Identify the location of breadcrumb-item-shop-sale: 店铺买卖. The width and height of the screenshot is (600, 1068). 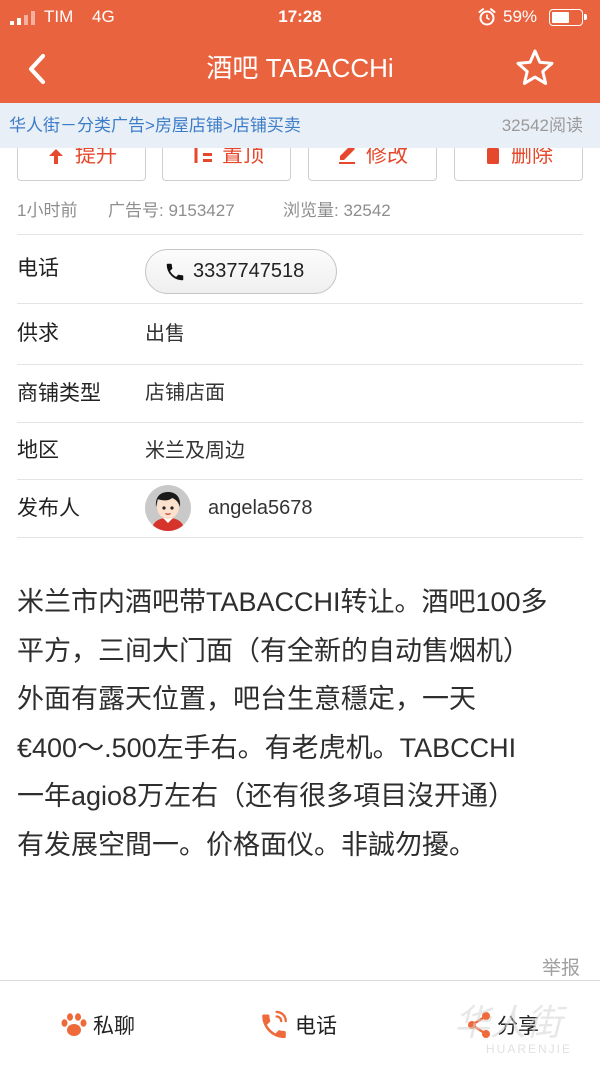
(267, 125).